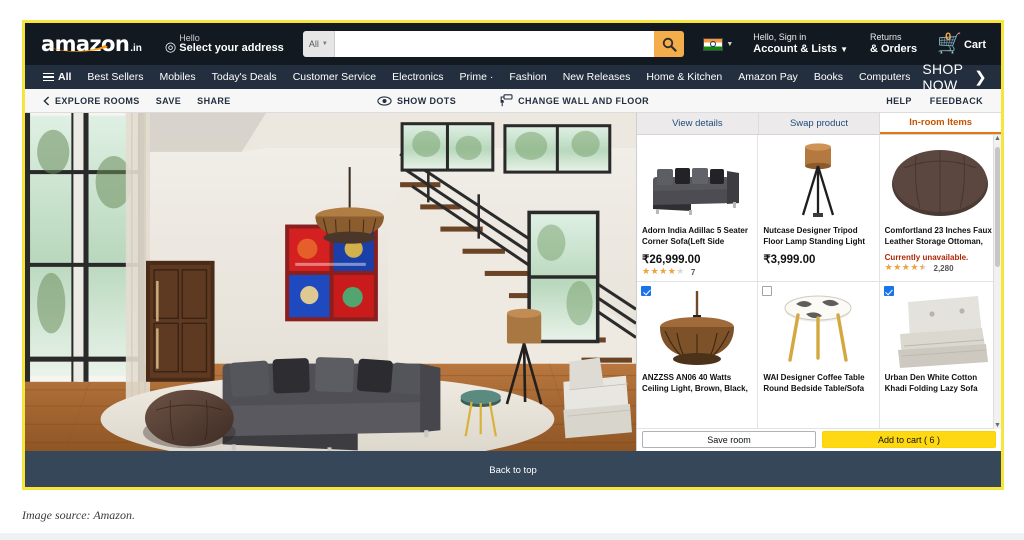 The width and height of the screenshot is (1024, 540). I want to click on back-to-top-label: Back to top, so click(513, 470).